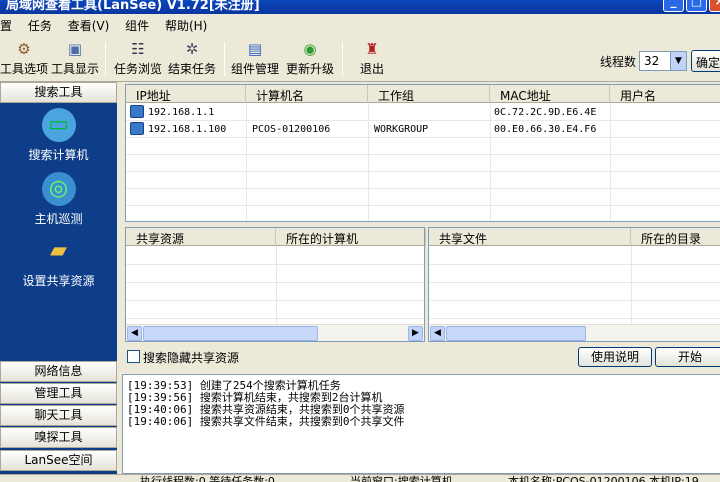  I want to click on task-browse-label: 任务浏览, so click(138, 69).